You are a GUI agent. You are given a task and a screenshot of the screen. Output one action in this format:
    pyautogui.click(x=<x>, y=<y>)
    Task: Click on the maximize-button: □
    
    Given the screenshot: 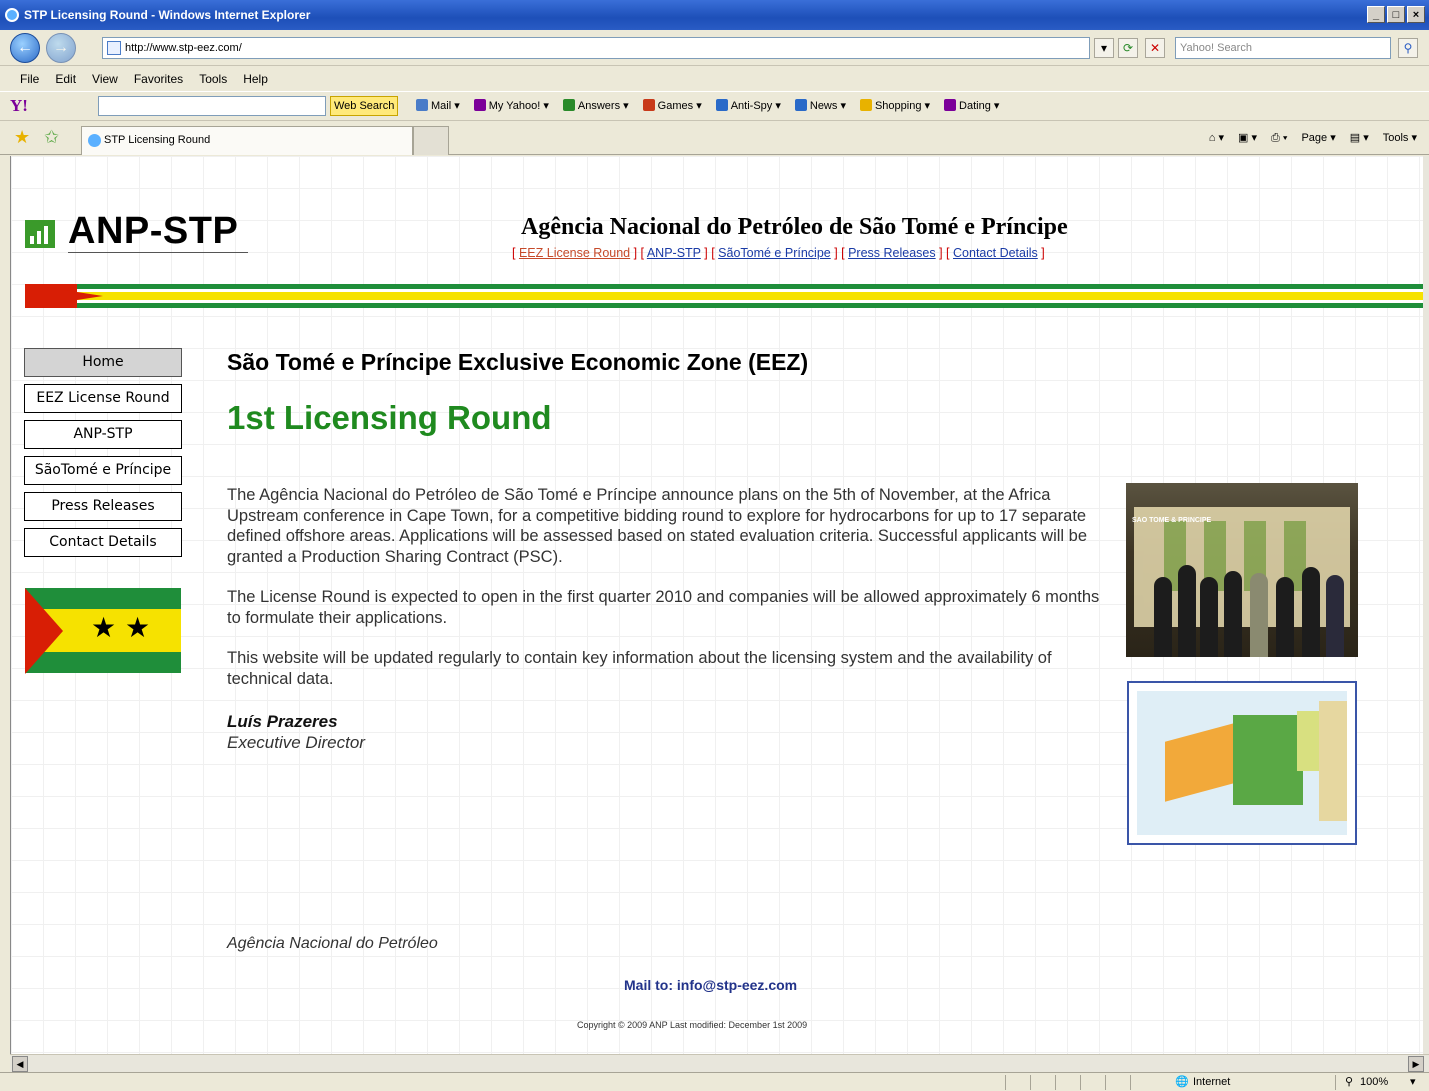 What is the action you would take?
    pyautogui.click(x=1396, y=14)
    